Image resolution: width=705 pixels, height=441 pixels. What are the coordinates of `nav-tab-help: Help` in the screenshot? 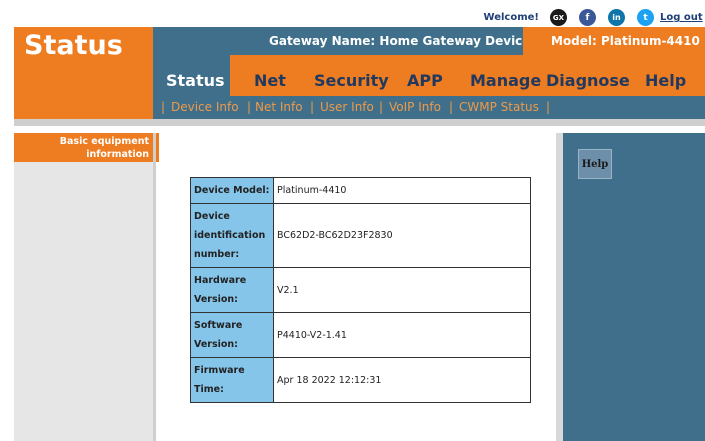 It's located at (665, 80).